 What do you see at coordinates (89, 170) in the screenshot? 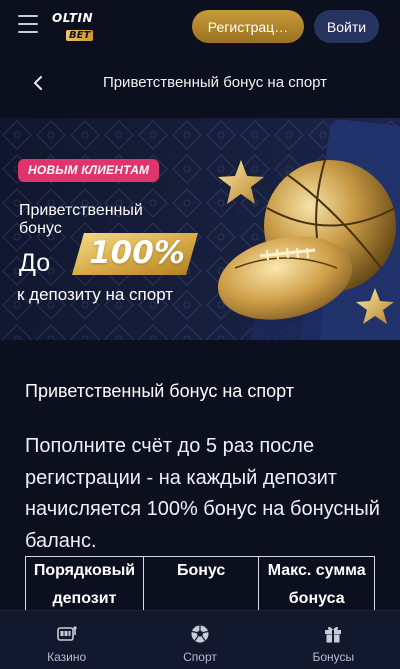
I see `new-clients-tag: НОВЫМ КЛИЕНТАМ` at bounding box center [89, 170].